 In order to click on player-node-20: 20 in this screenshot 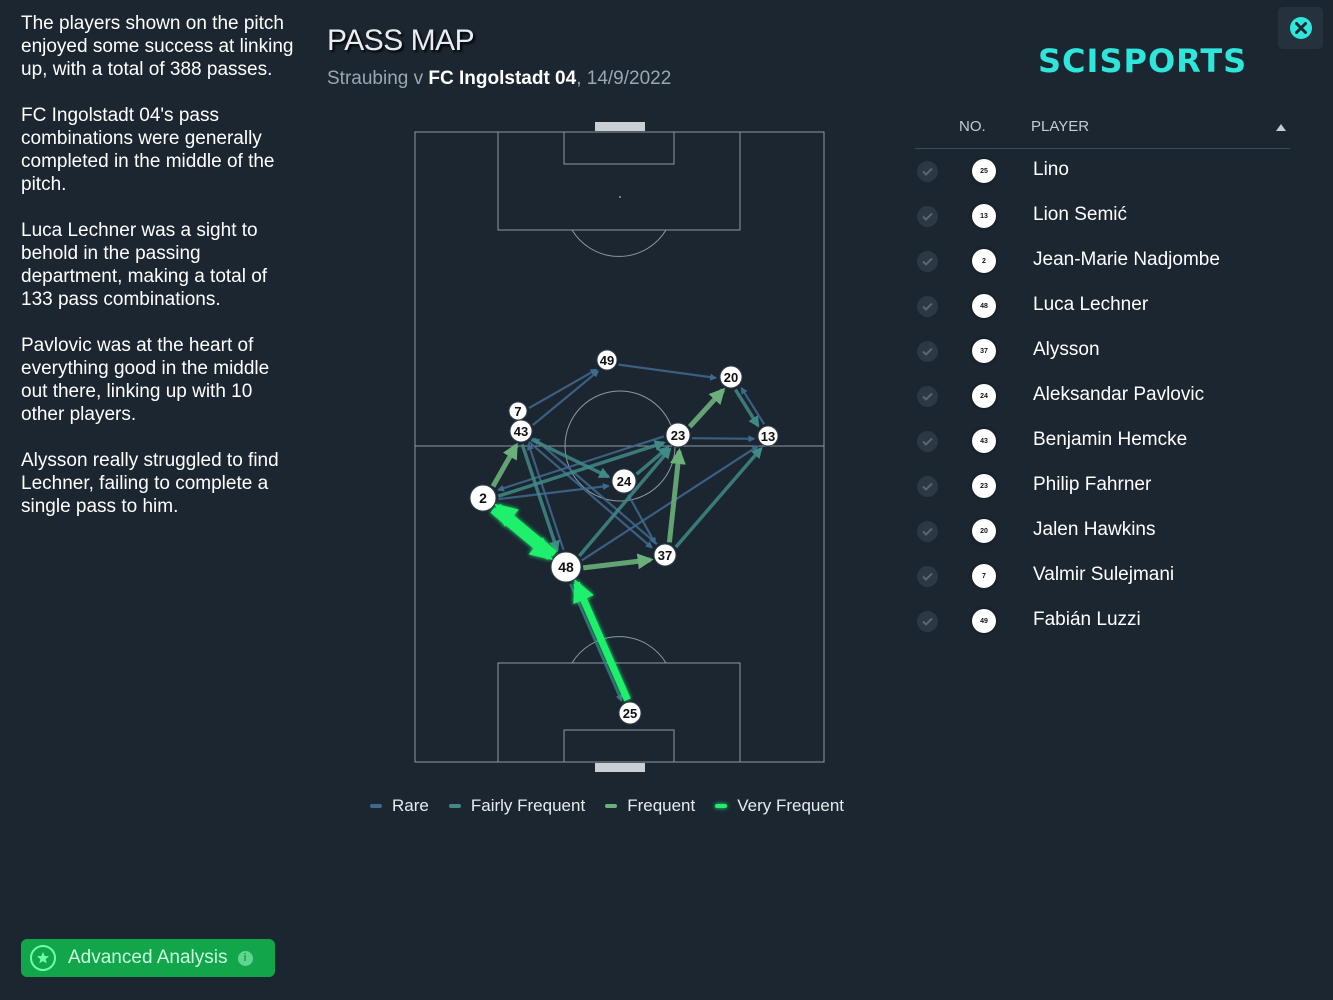, I will do `click(731, 377)`.